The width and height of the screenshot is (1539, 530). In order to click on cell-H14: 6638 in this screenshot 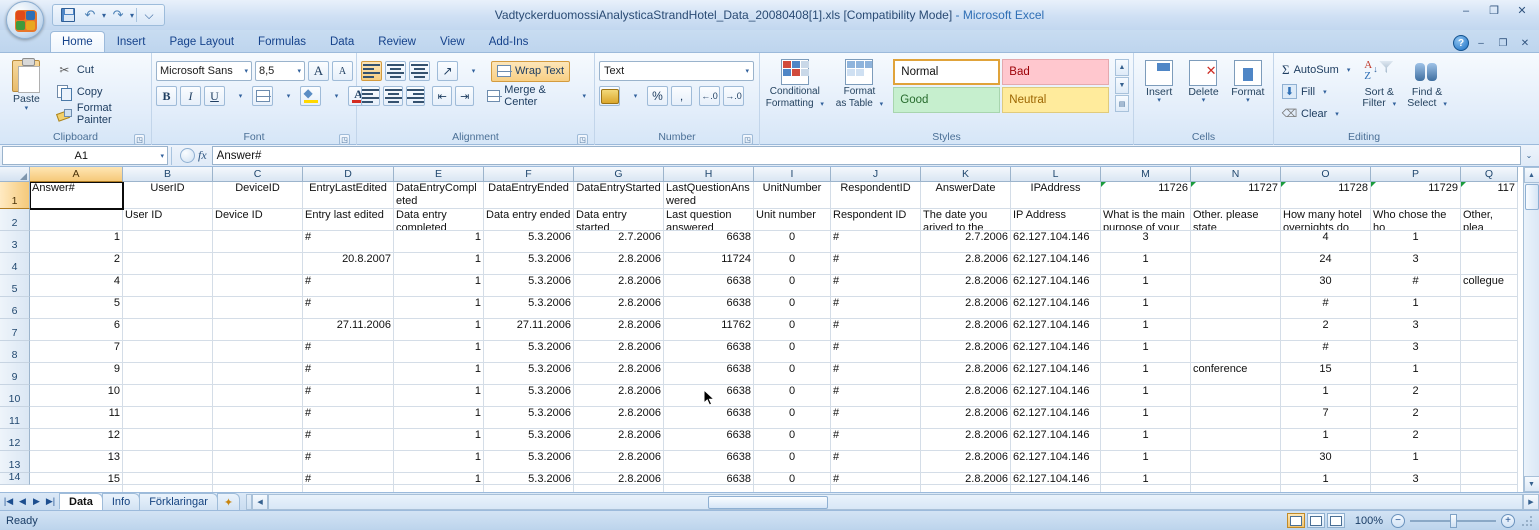, I will do `click(709, 479)`.